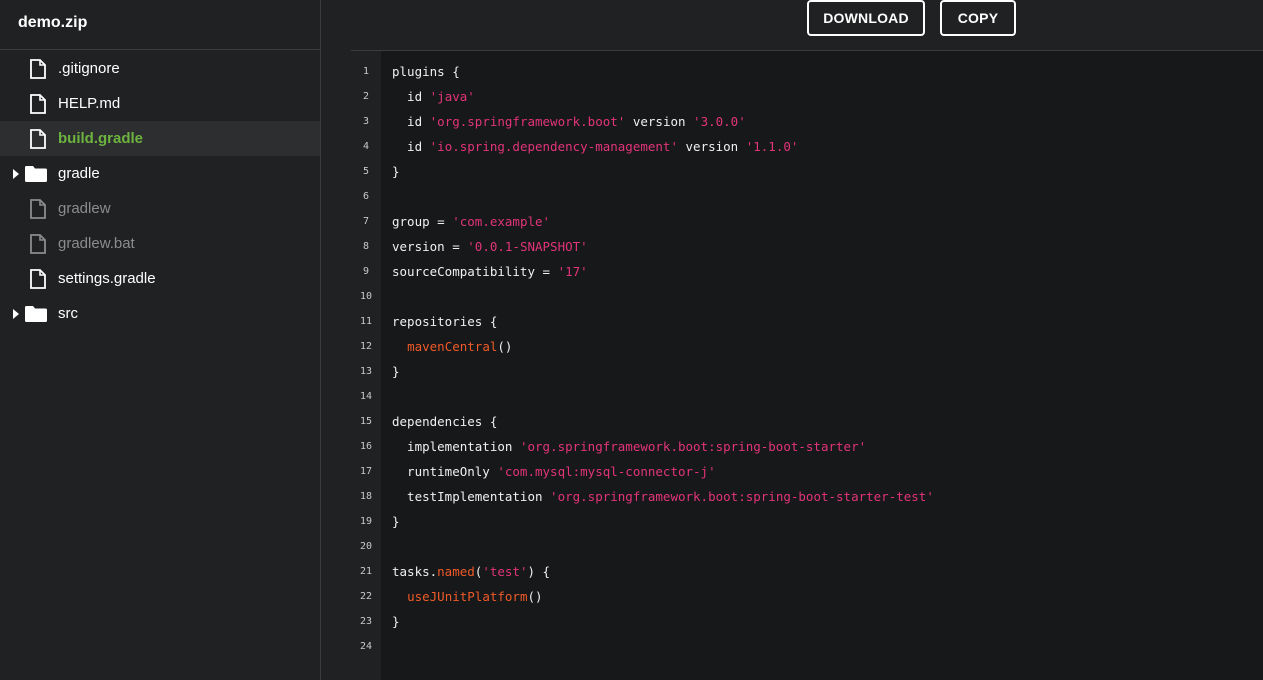  I want to click on line-number: 20, so click(366, 546).